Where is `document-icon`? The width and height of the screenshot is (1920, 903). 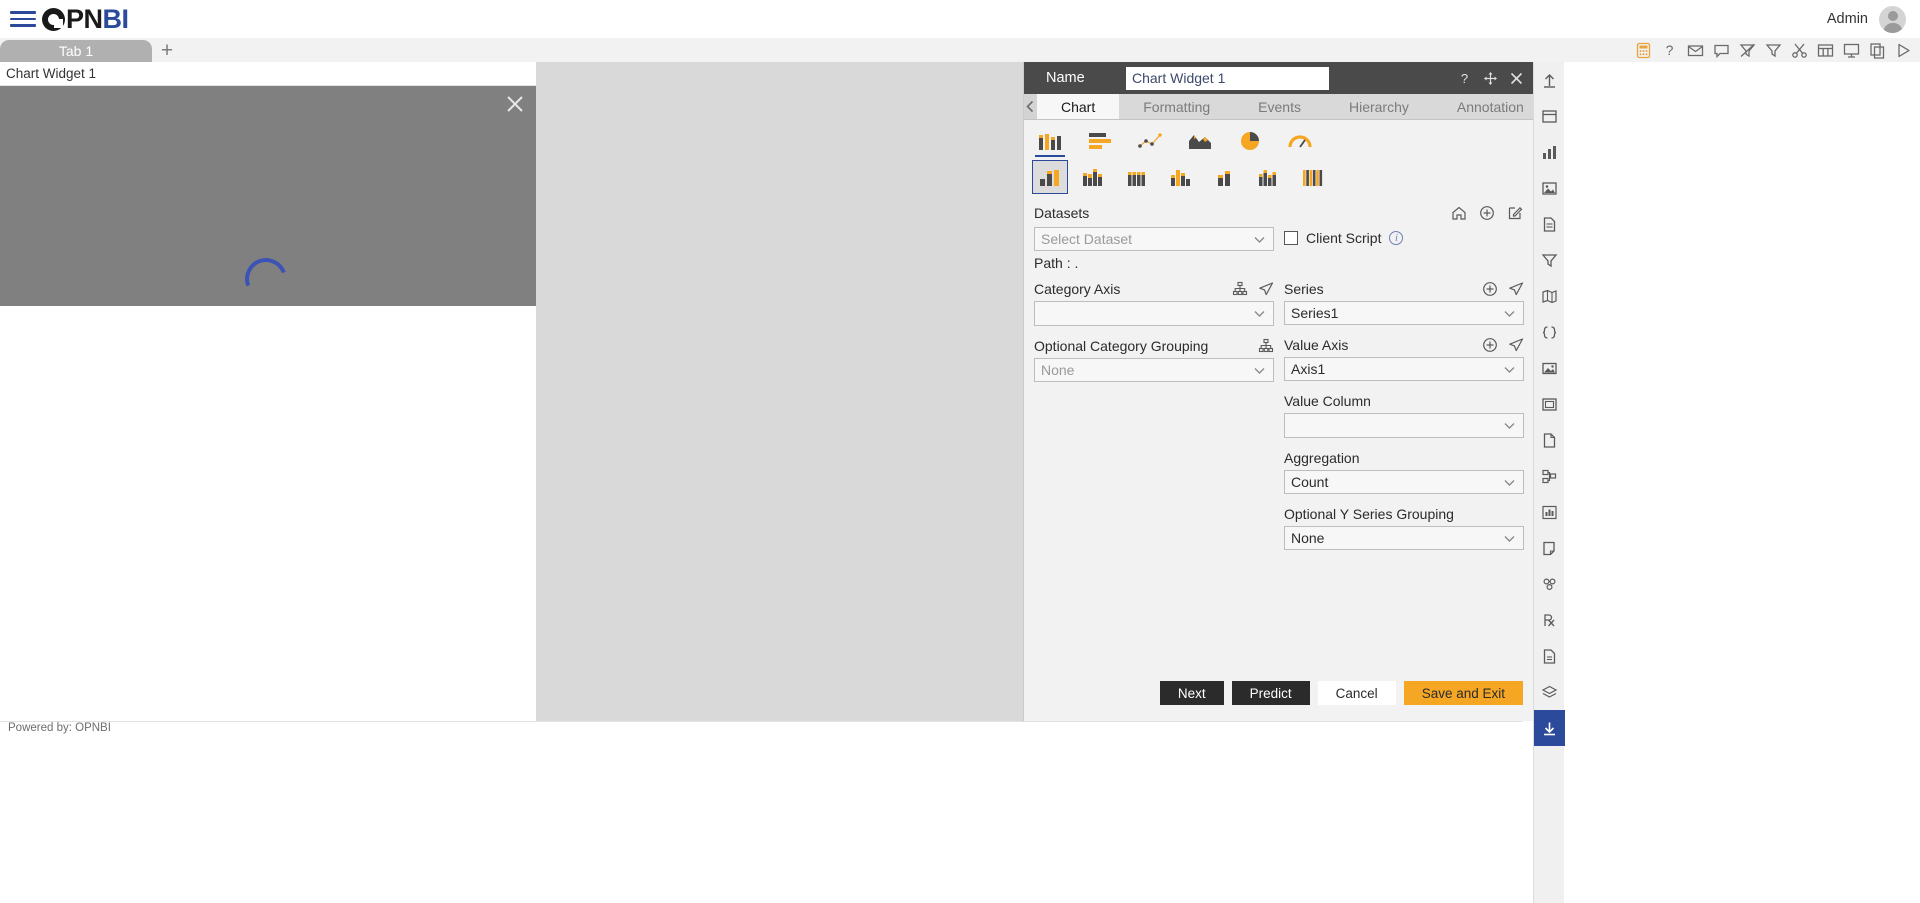 document-icon is located at coordinates (1549, 224).